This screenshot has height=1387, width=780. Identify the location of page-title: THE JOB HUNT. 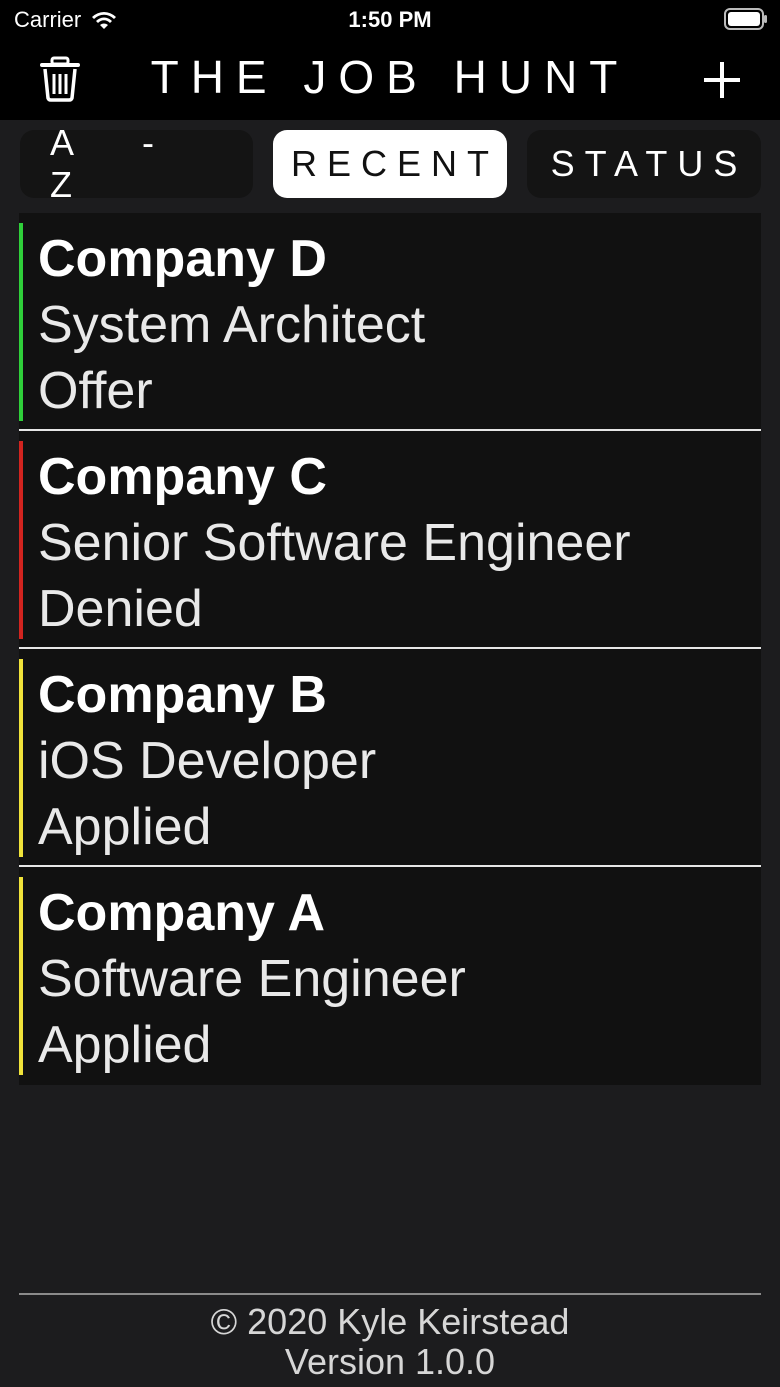
(390, 77).